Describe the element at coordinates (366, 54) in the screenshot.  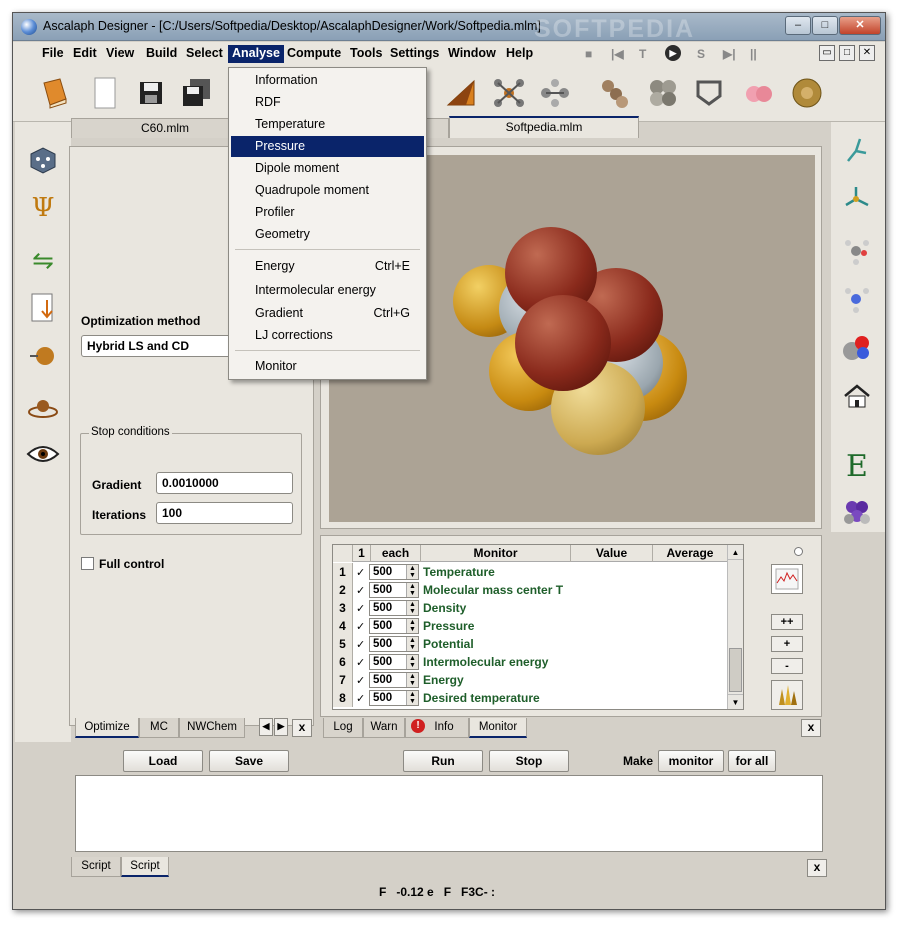
I see `menu-tools: Tools` at that location.